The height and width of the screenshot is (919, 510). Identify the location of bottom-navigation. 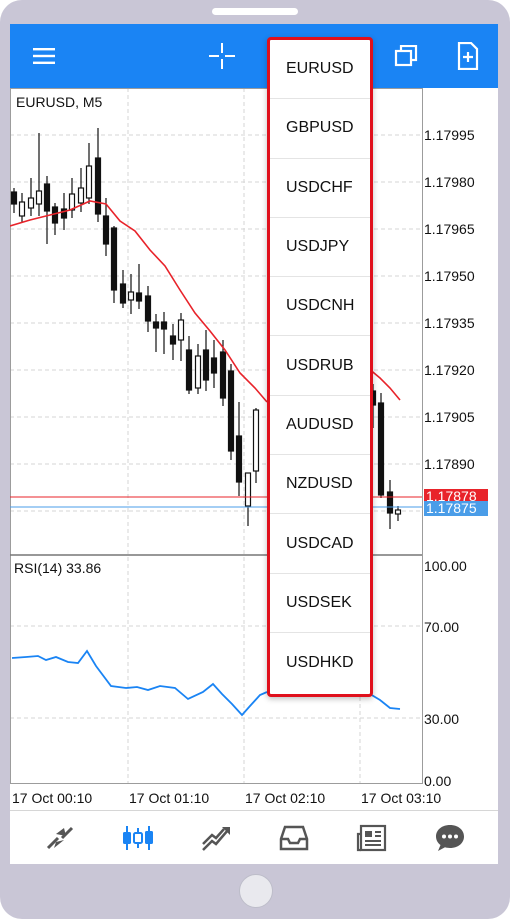
(254, 837).